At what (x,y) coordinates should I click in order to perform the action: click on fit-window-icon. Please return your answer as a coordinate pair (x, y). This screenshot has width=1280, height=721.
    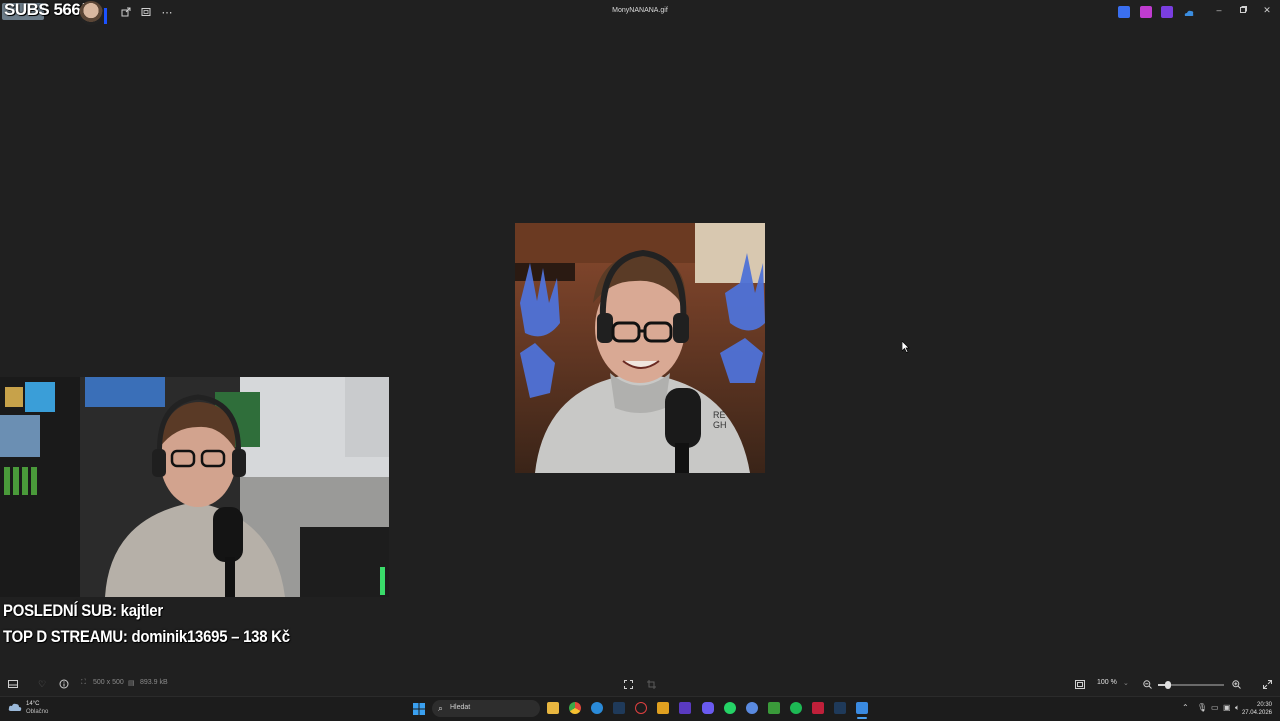
    Looking at the image, I should click on (1080, 684).